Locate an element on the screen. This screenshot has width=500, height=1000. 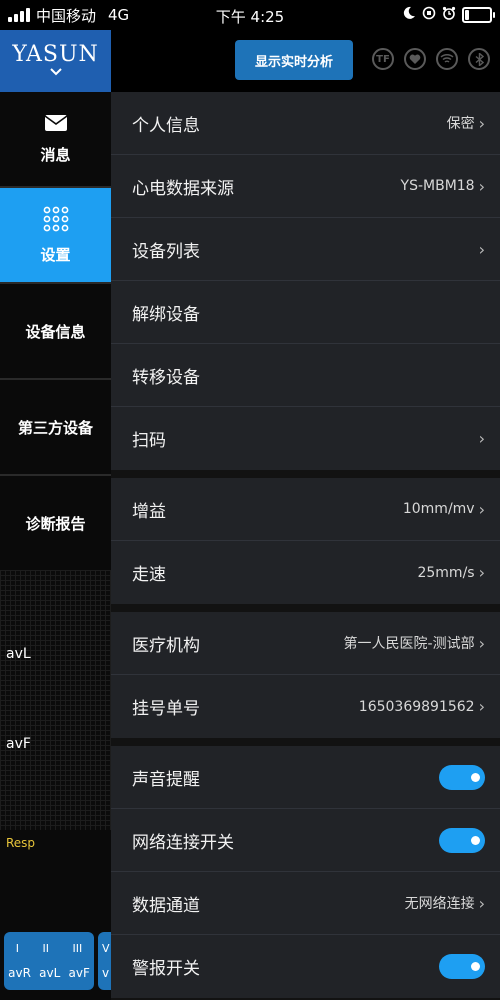
sidebar-item-reports: 诊断报告 is located at coordinates (55, 523).